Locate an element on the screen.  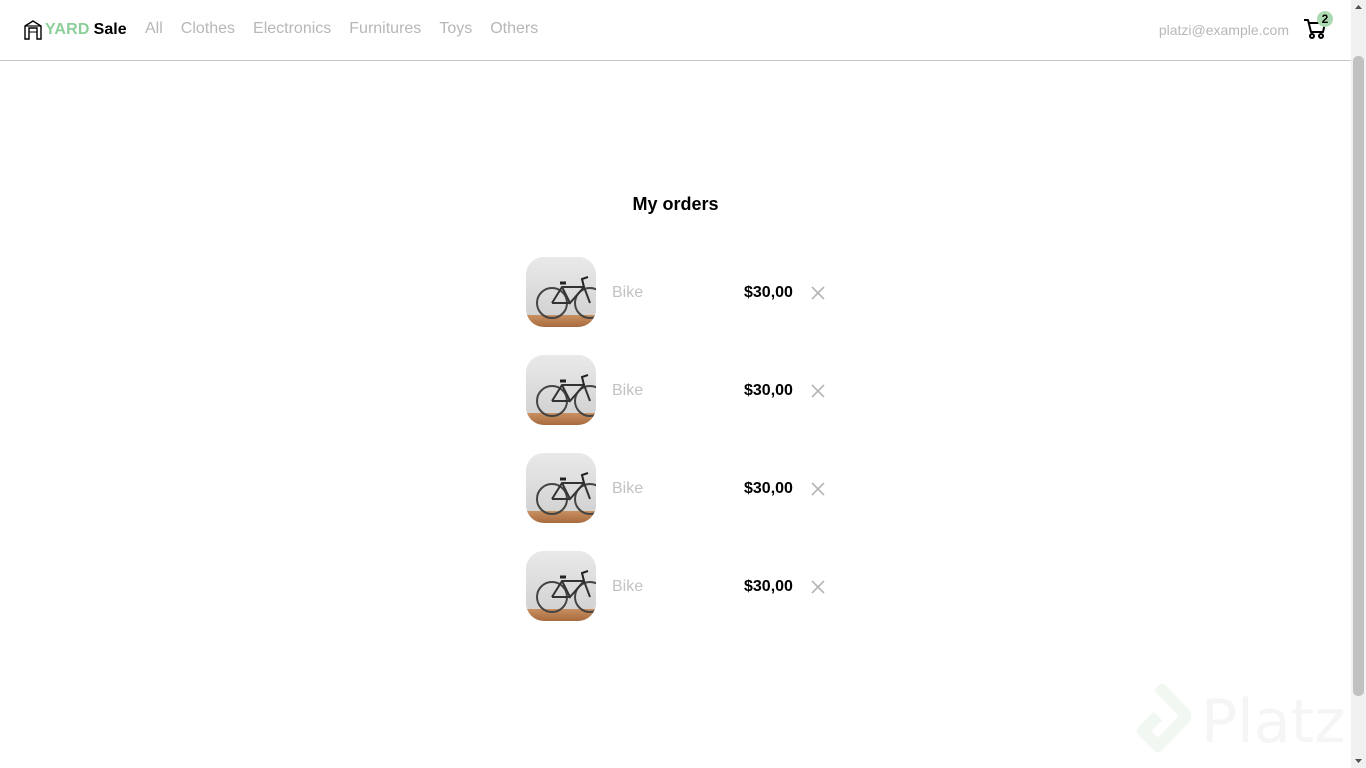
storefront-icon is located at coordinates (33, 30).